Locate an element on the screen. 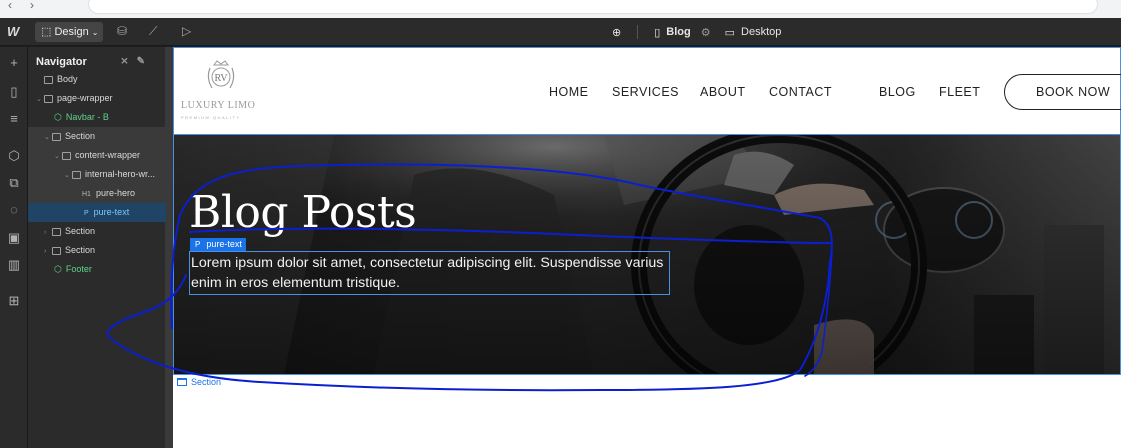 This screenshot has width=1121, height=448. address-bar is located at coordinates (593, 7).